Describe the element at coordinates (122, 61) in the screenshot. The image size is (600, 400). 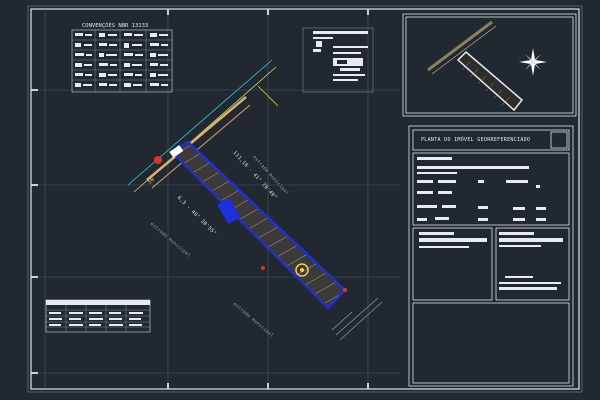
I see `conventions-legend` at that location.